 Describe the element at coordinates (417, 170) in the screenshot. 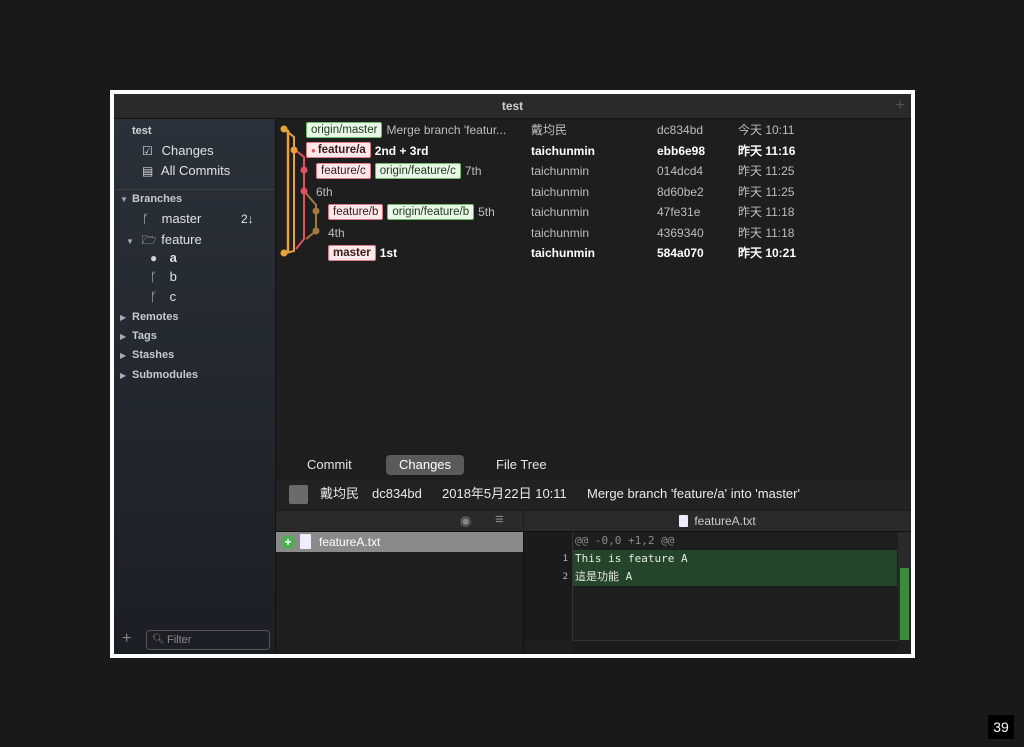

I see `ref-tag: origin/feature/c` at that location.